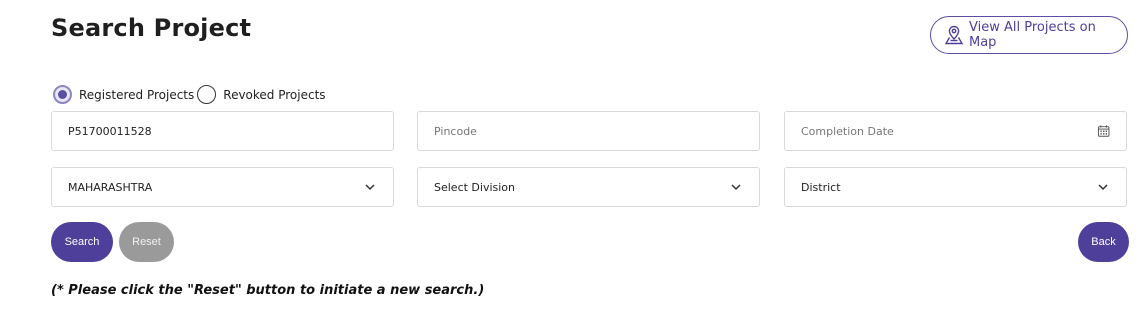  I want to click on completion-date-field, so click(955, 131).